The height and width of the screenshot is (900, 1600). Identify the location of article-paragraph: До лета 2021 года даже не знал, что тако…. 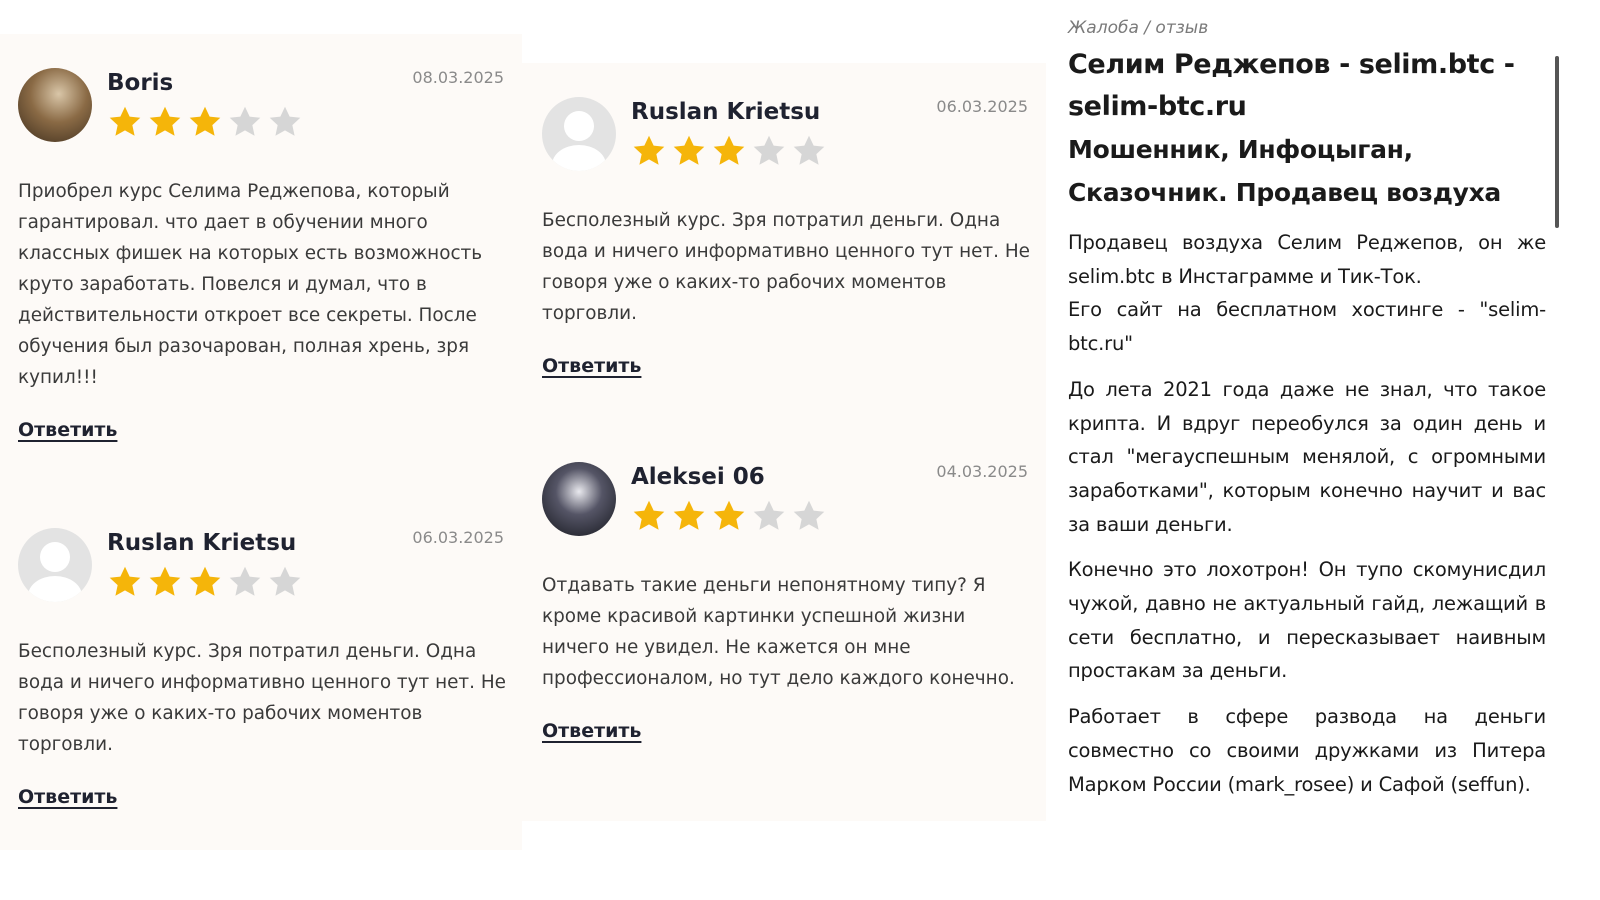
(1307, 456).